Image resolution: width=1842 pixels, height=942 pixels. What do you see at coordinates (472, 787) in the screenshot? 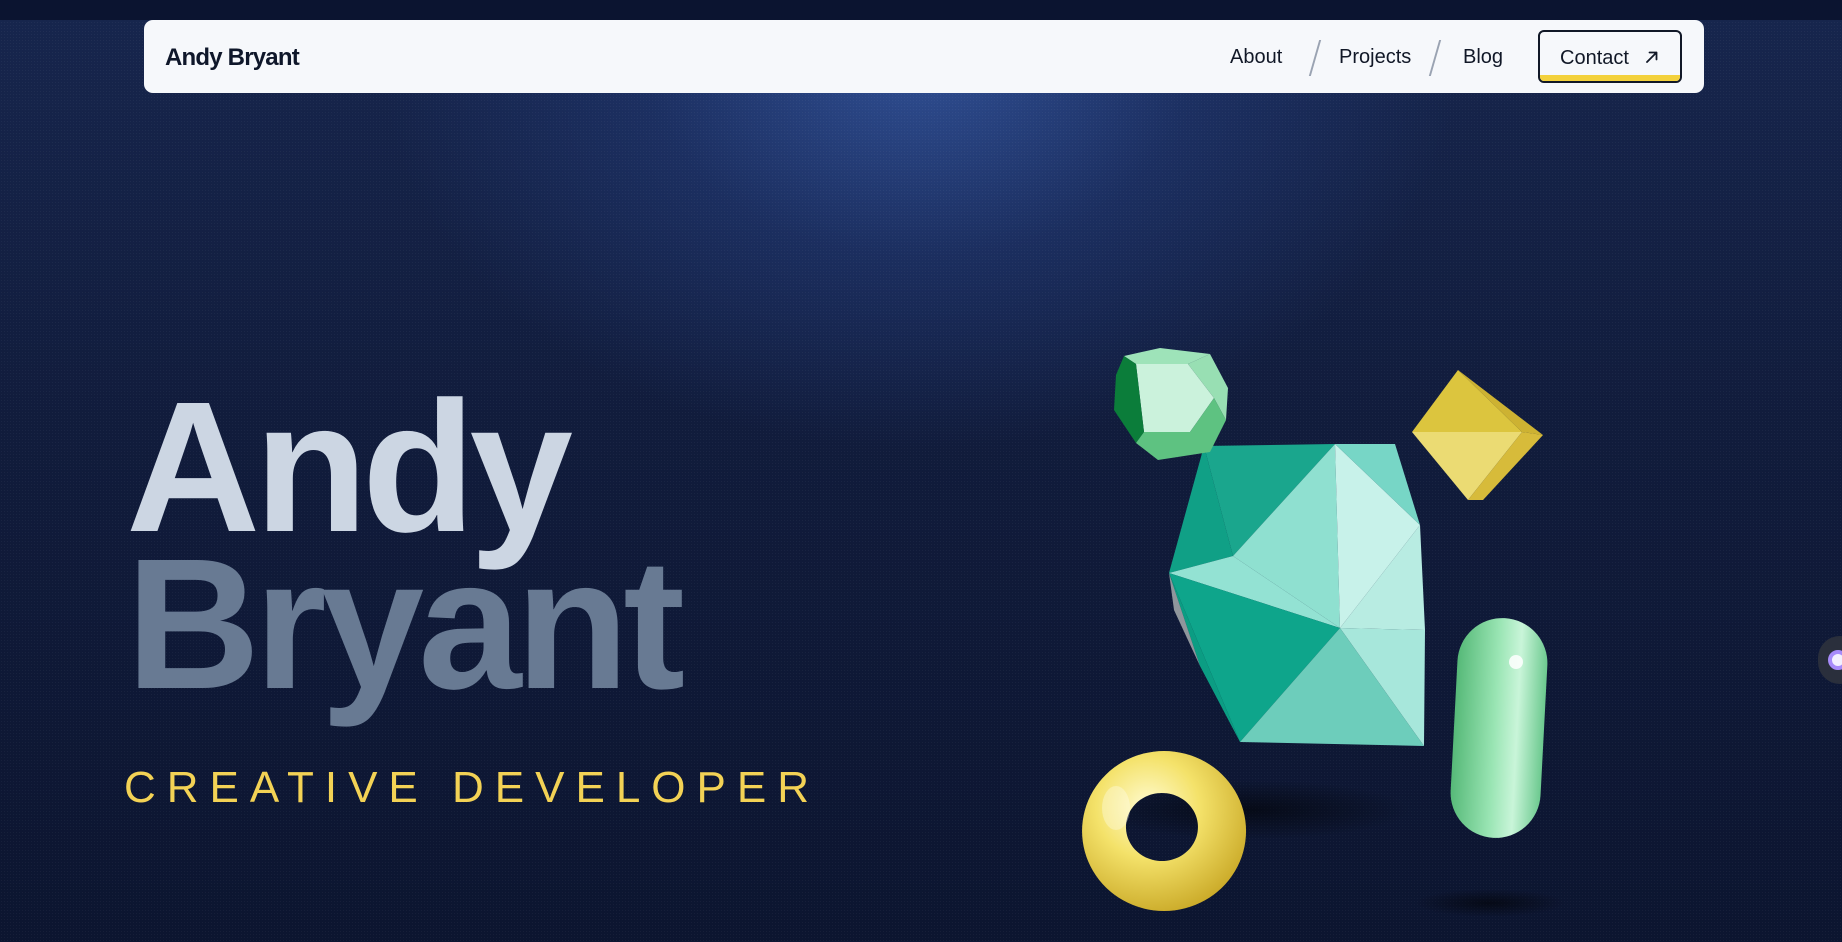
I see `hero-tagline: CREATIVE DEVELOPER` at bounding box center [472, 787].